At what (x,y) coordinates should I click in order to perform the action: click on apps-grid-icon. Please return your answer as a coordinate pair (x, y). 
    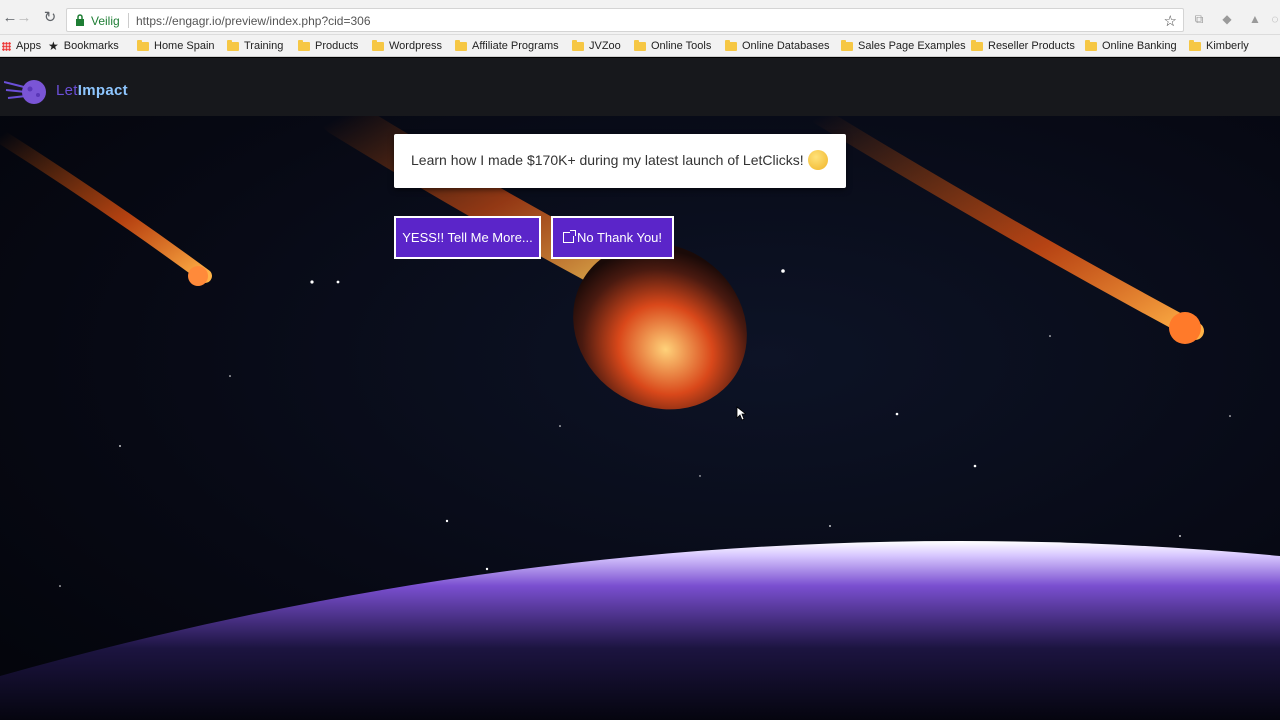
    Looking at the image, I should click on (6, 46).